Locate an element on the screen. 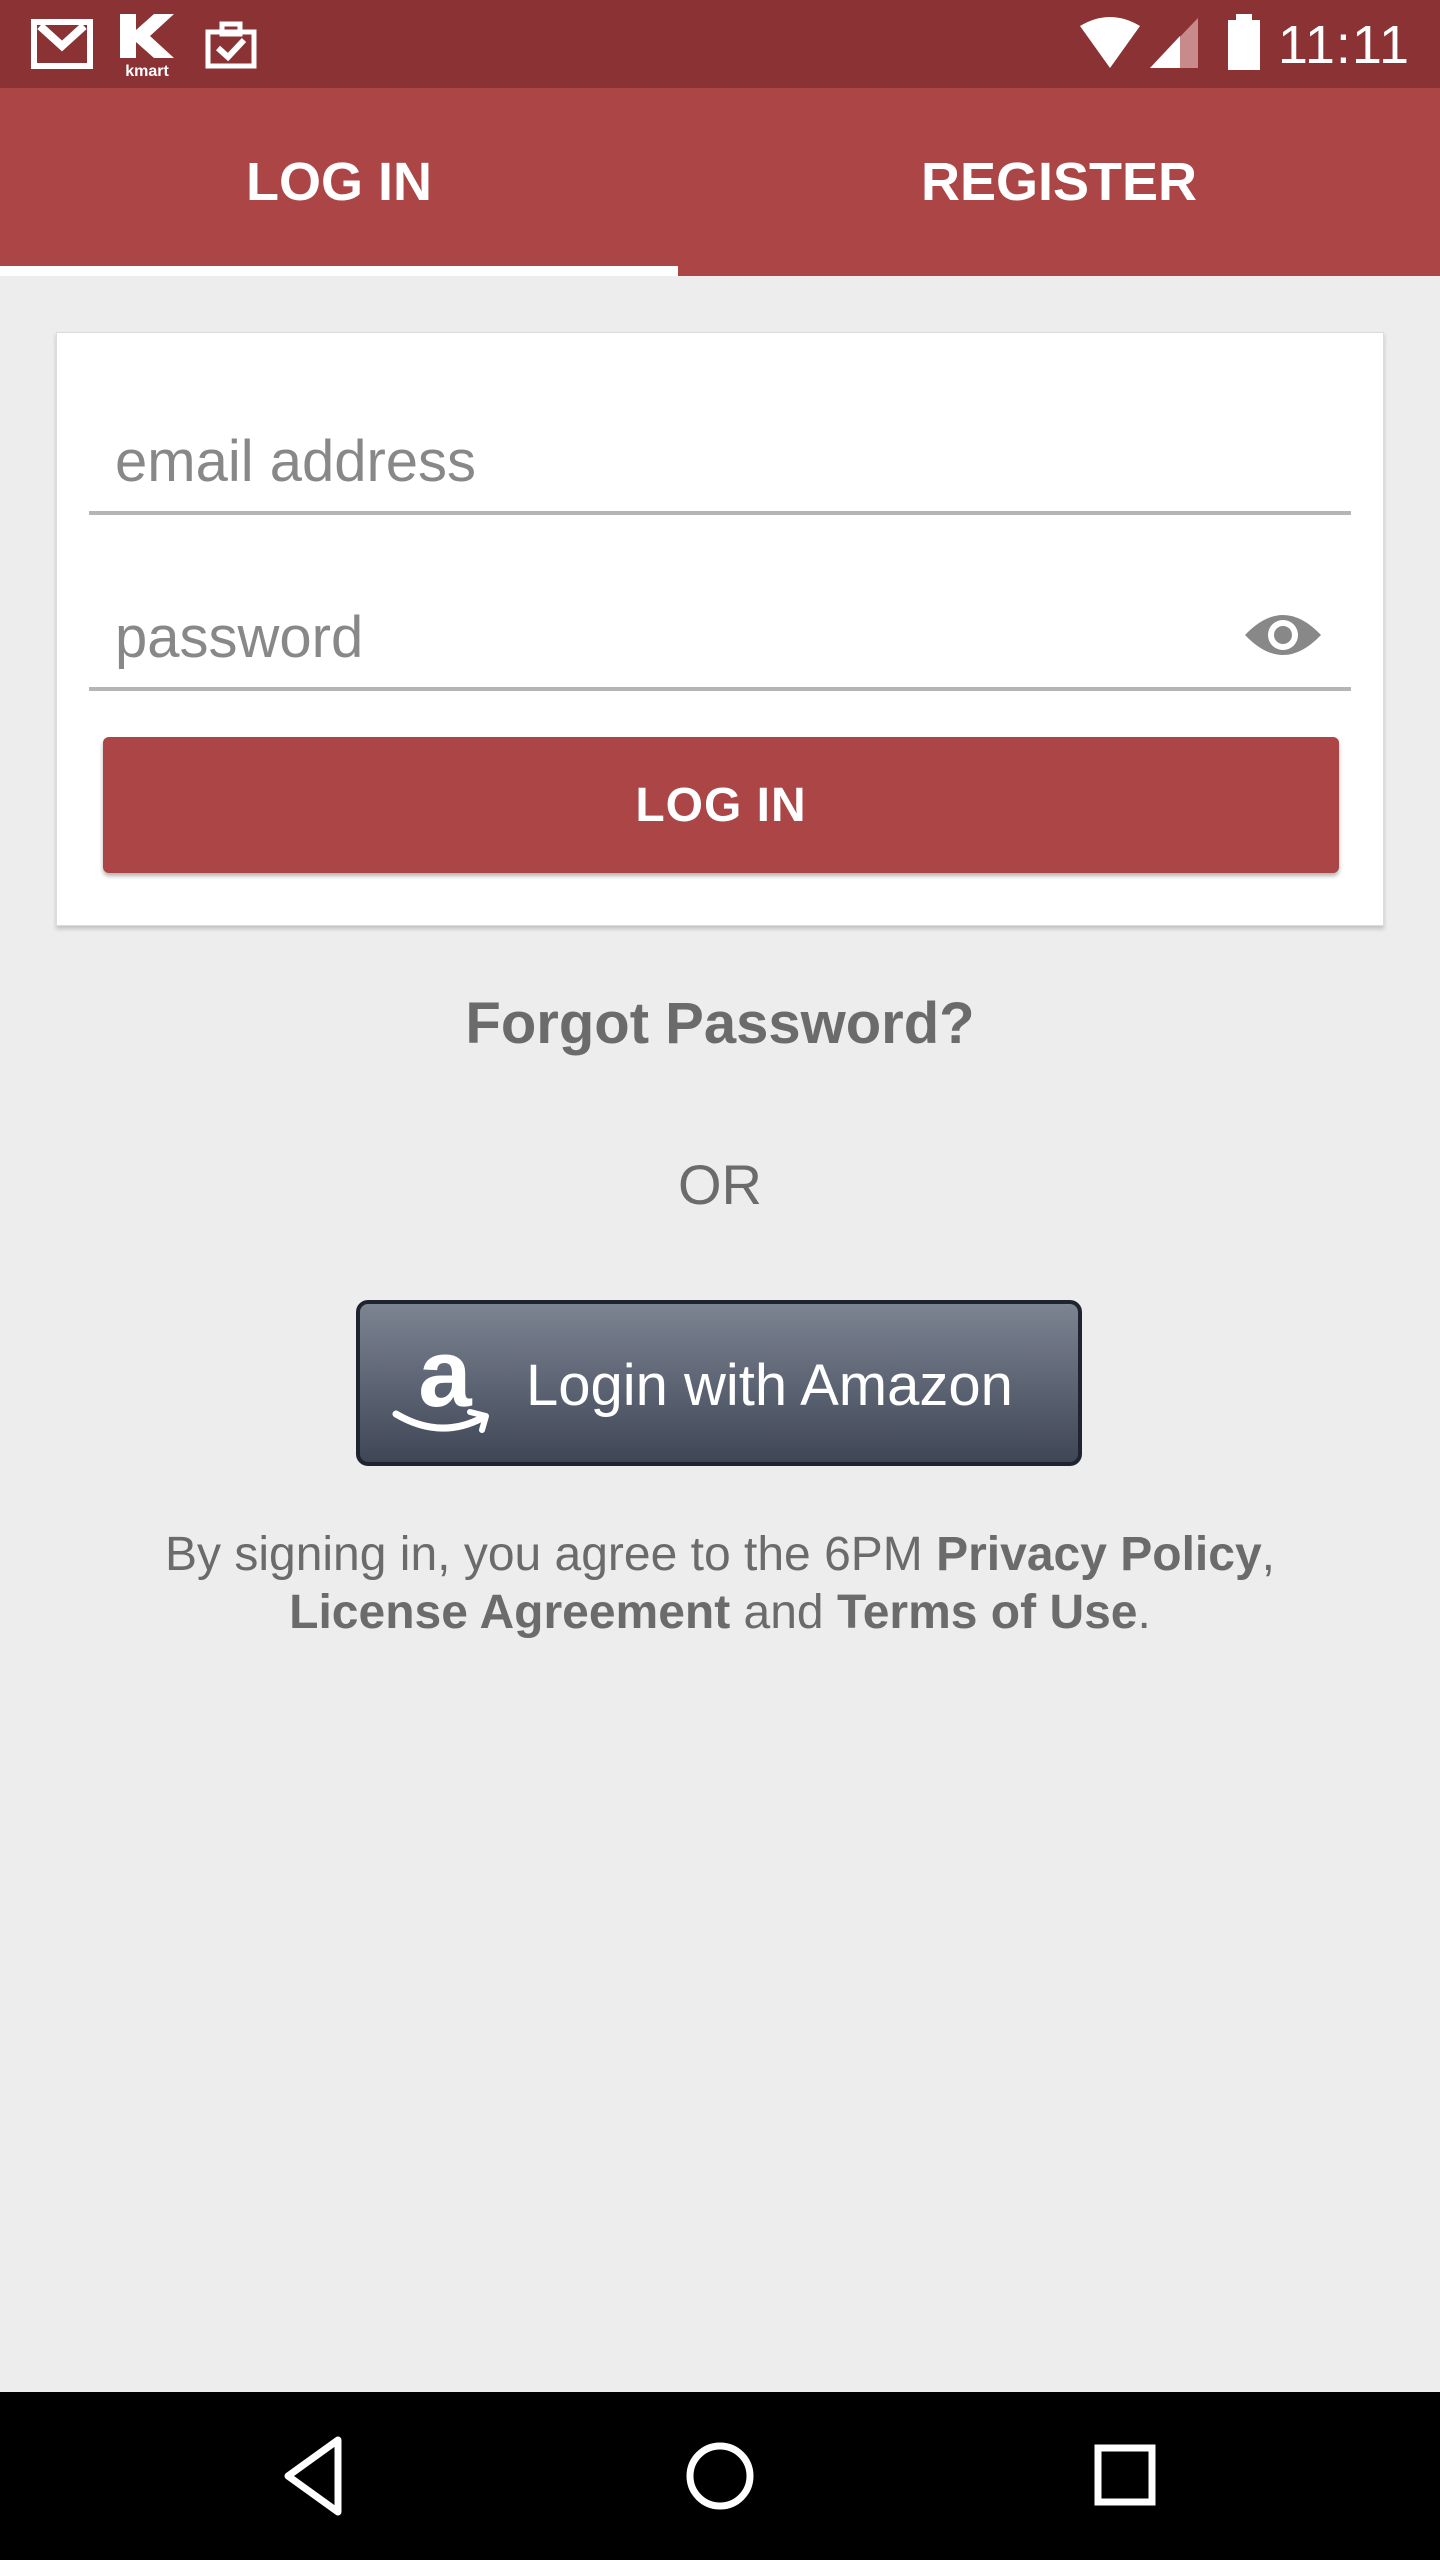  tab-bar: LOG IN REGISTER is located at coordinates (720, 182).